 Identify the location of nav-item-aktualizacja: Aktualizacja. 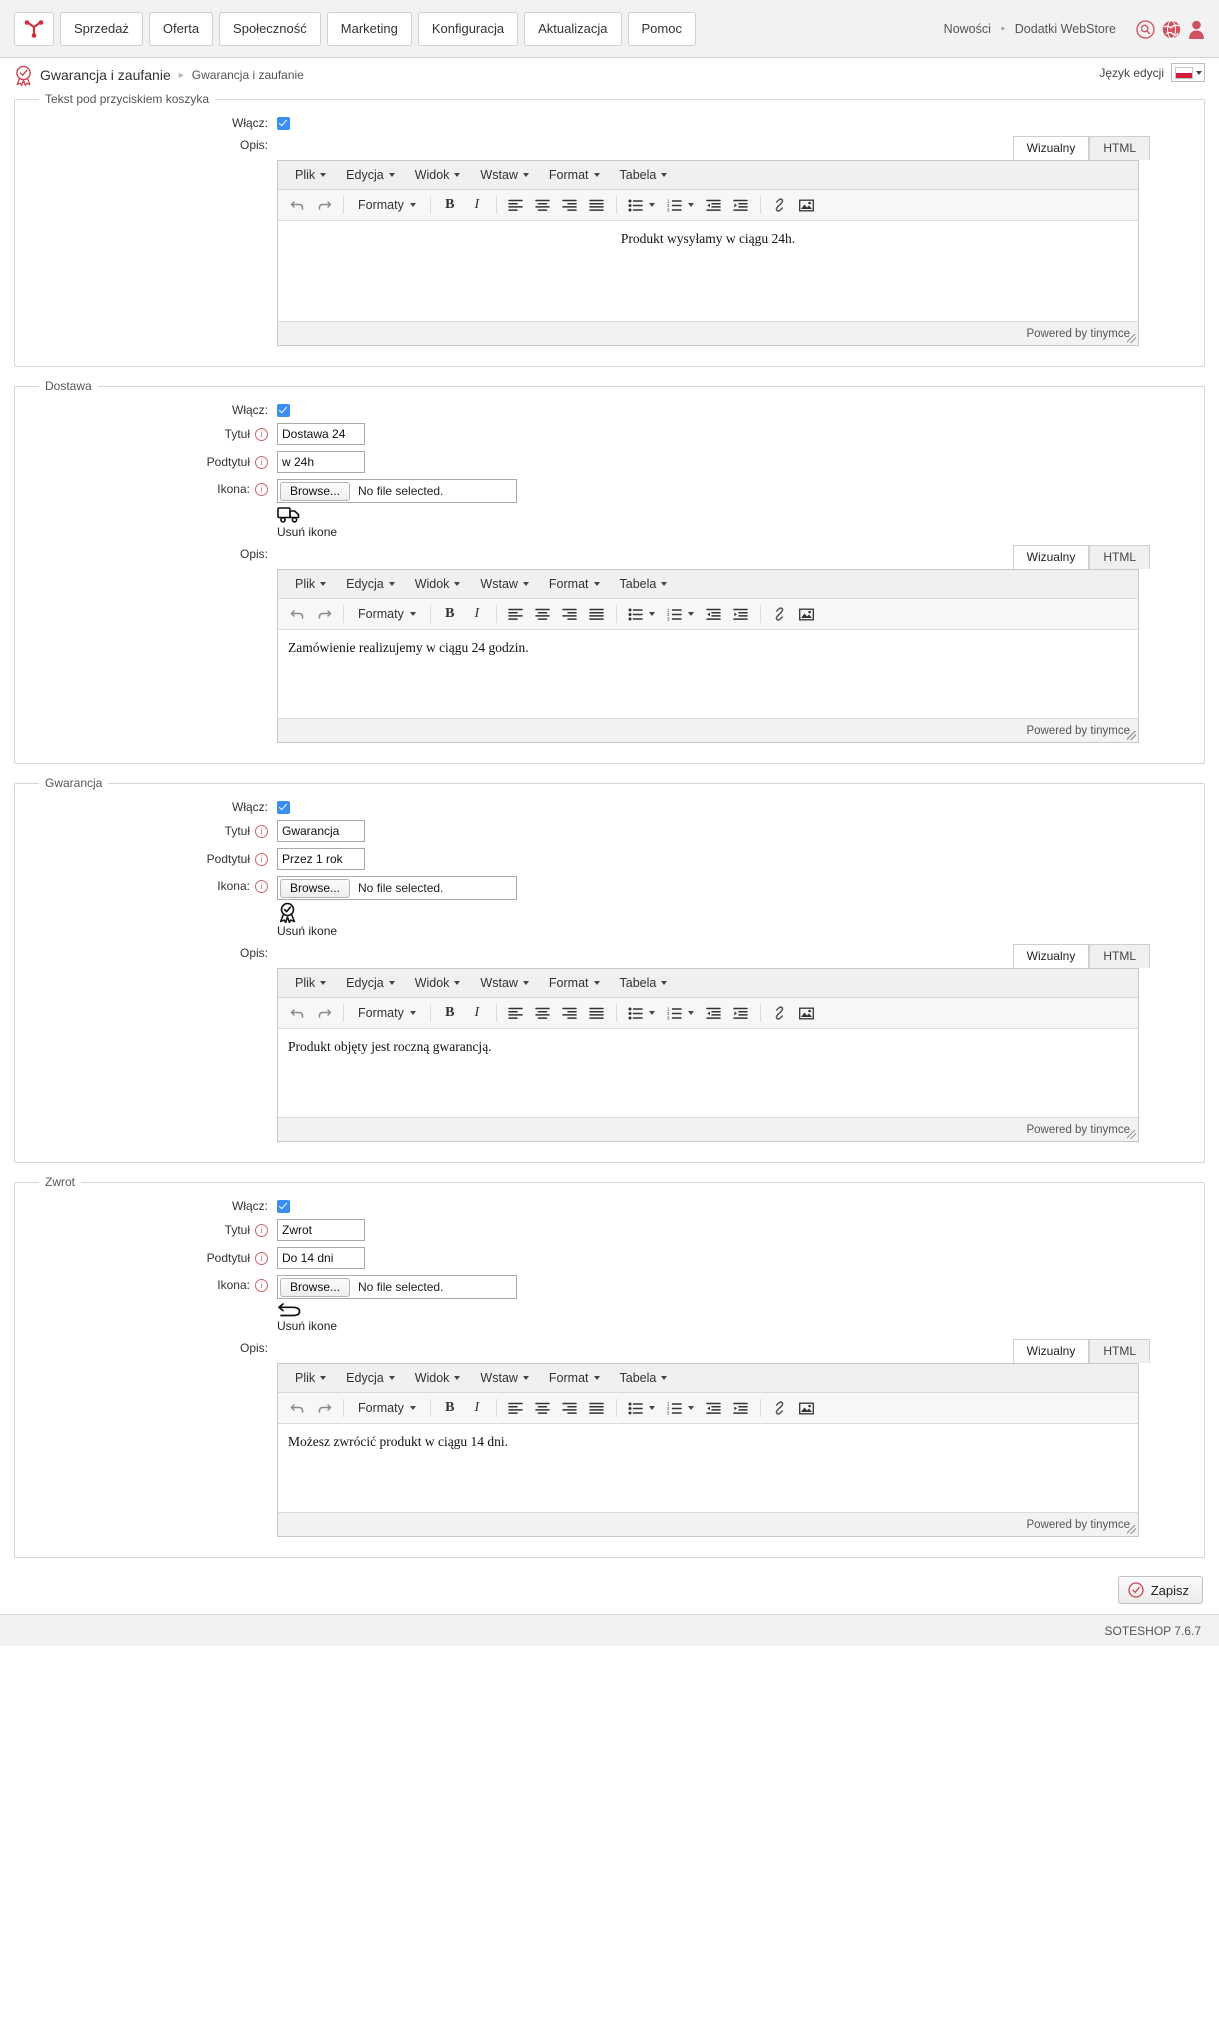
(573, 28).